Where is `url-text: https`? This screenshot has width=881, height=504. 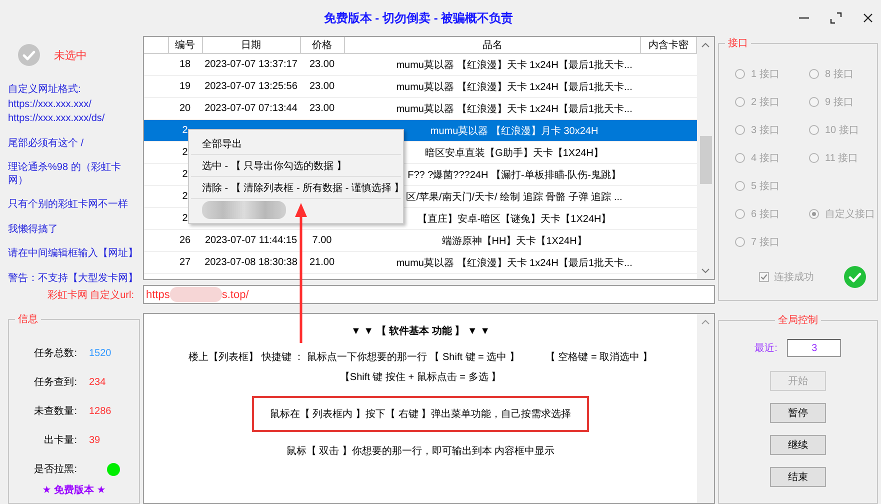
url-text: https is located at coordinates (158, 294).